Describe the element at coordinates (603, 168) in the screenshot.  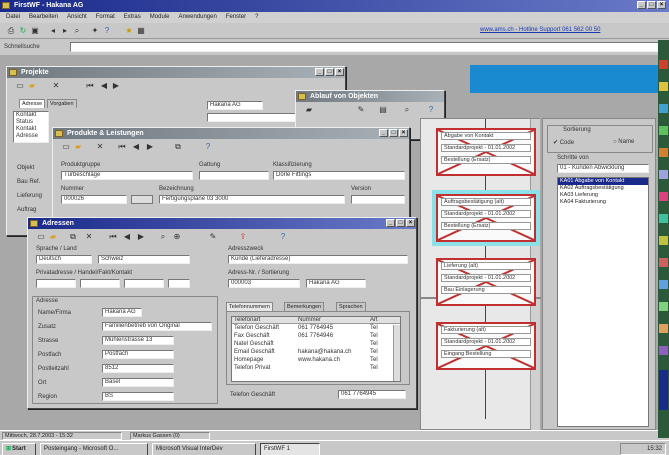
I see `steps-select: 01 - Kunden Abwicklung` at that location.